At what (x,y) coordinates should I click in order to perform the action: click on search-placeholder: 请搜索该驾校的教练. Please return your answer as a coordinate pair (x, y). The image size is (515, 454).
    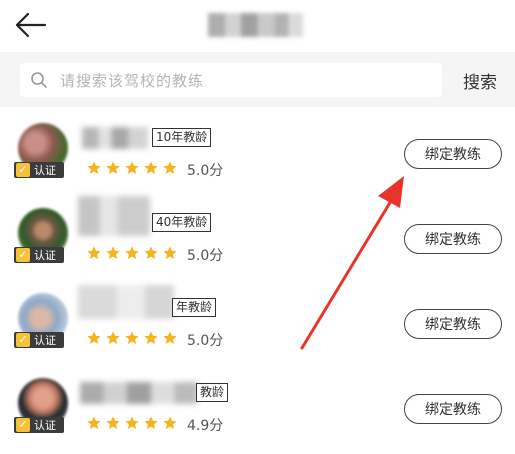
    Looking at the image, I should click on (132, 81).